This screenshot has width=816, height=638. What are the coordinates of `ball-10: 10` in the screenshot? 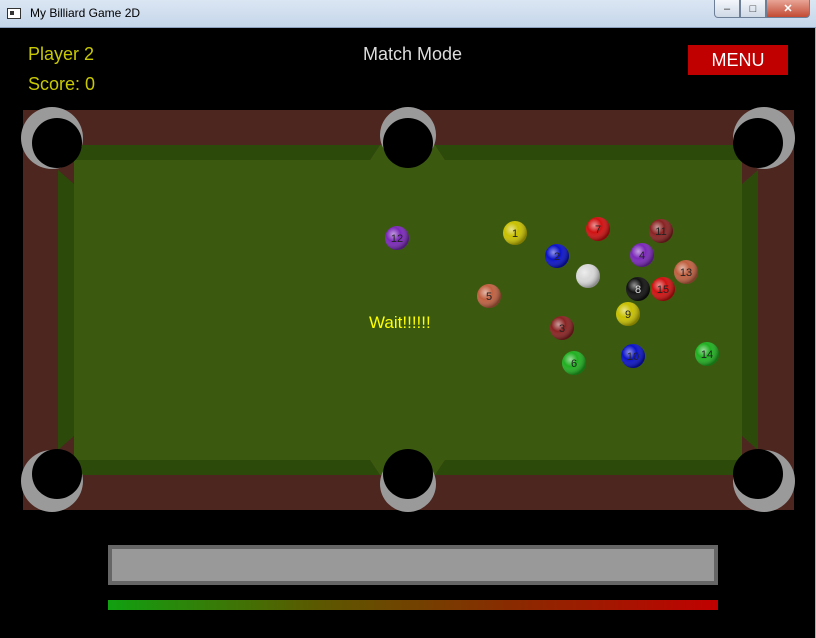 It's located at (633, 356).